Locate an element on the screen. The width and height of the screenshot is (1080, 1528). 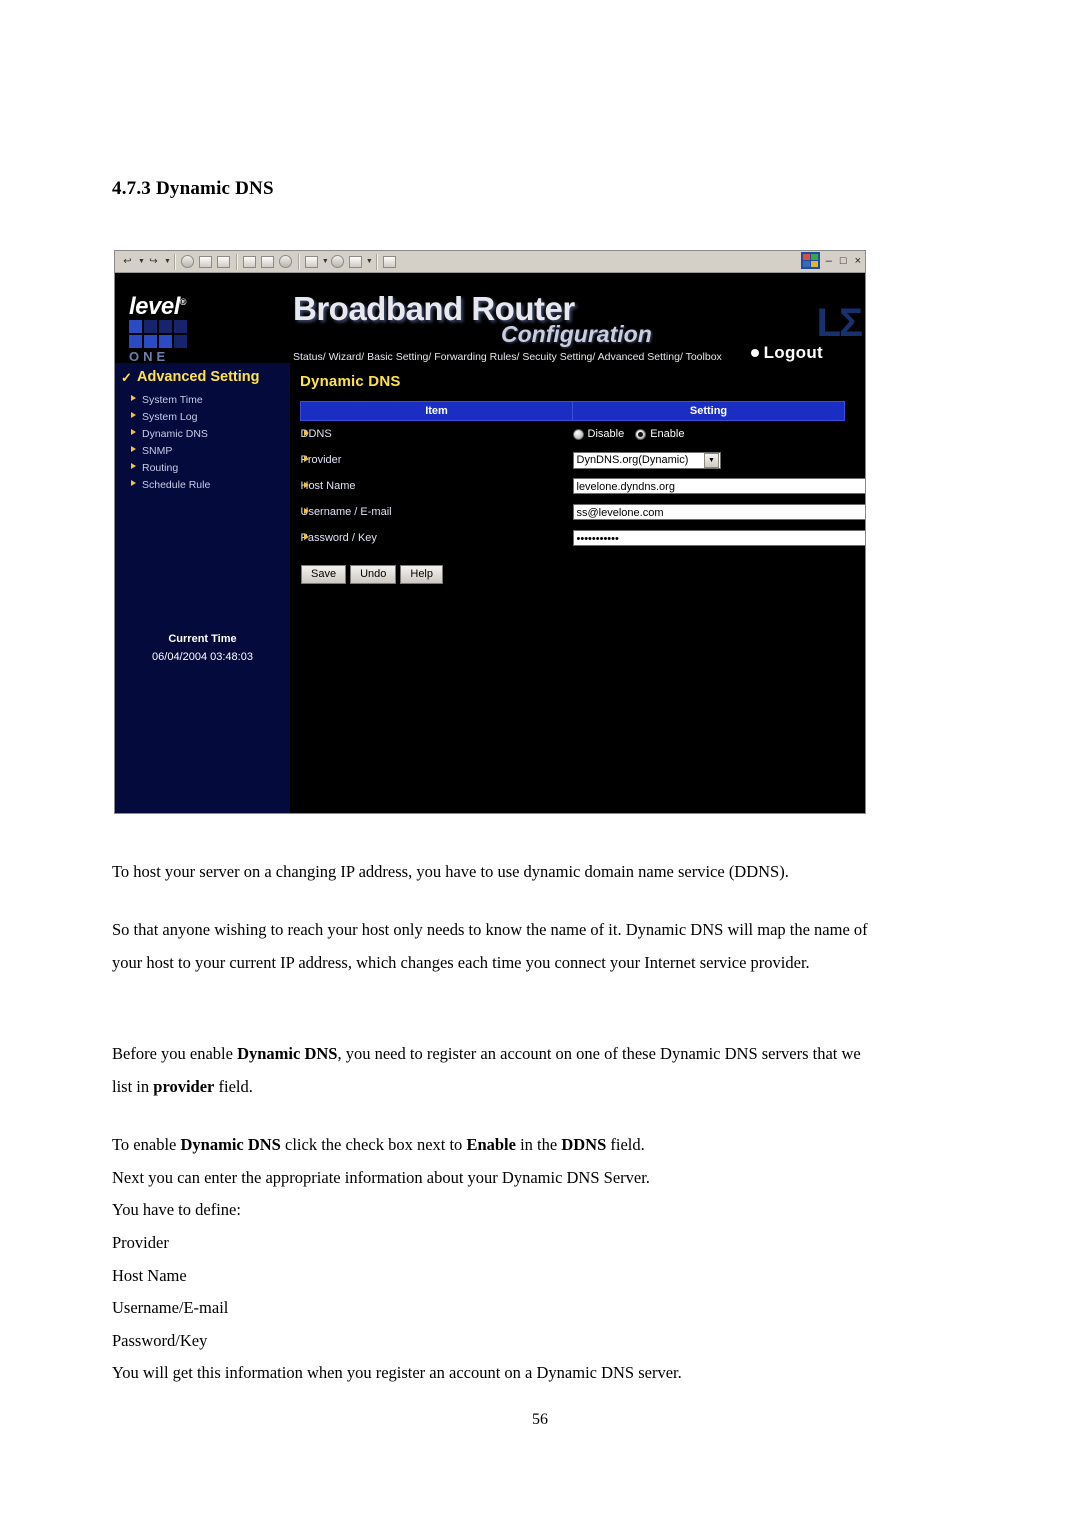
mail-glyph is located at coordinates (311, 261).